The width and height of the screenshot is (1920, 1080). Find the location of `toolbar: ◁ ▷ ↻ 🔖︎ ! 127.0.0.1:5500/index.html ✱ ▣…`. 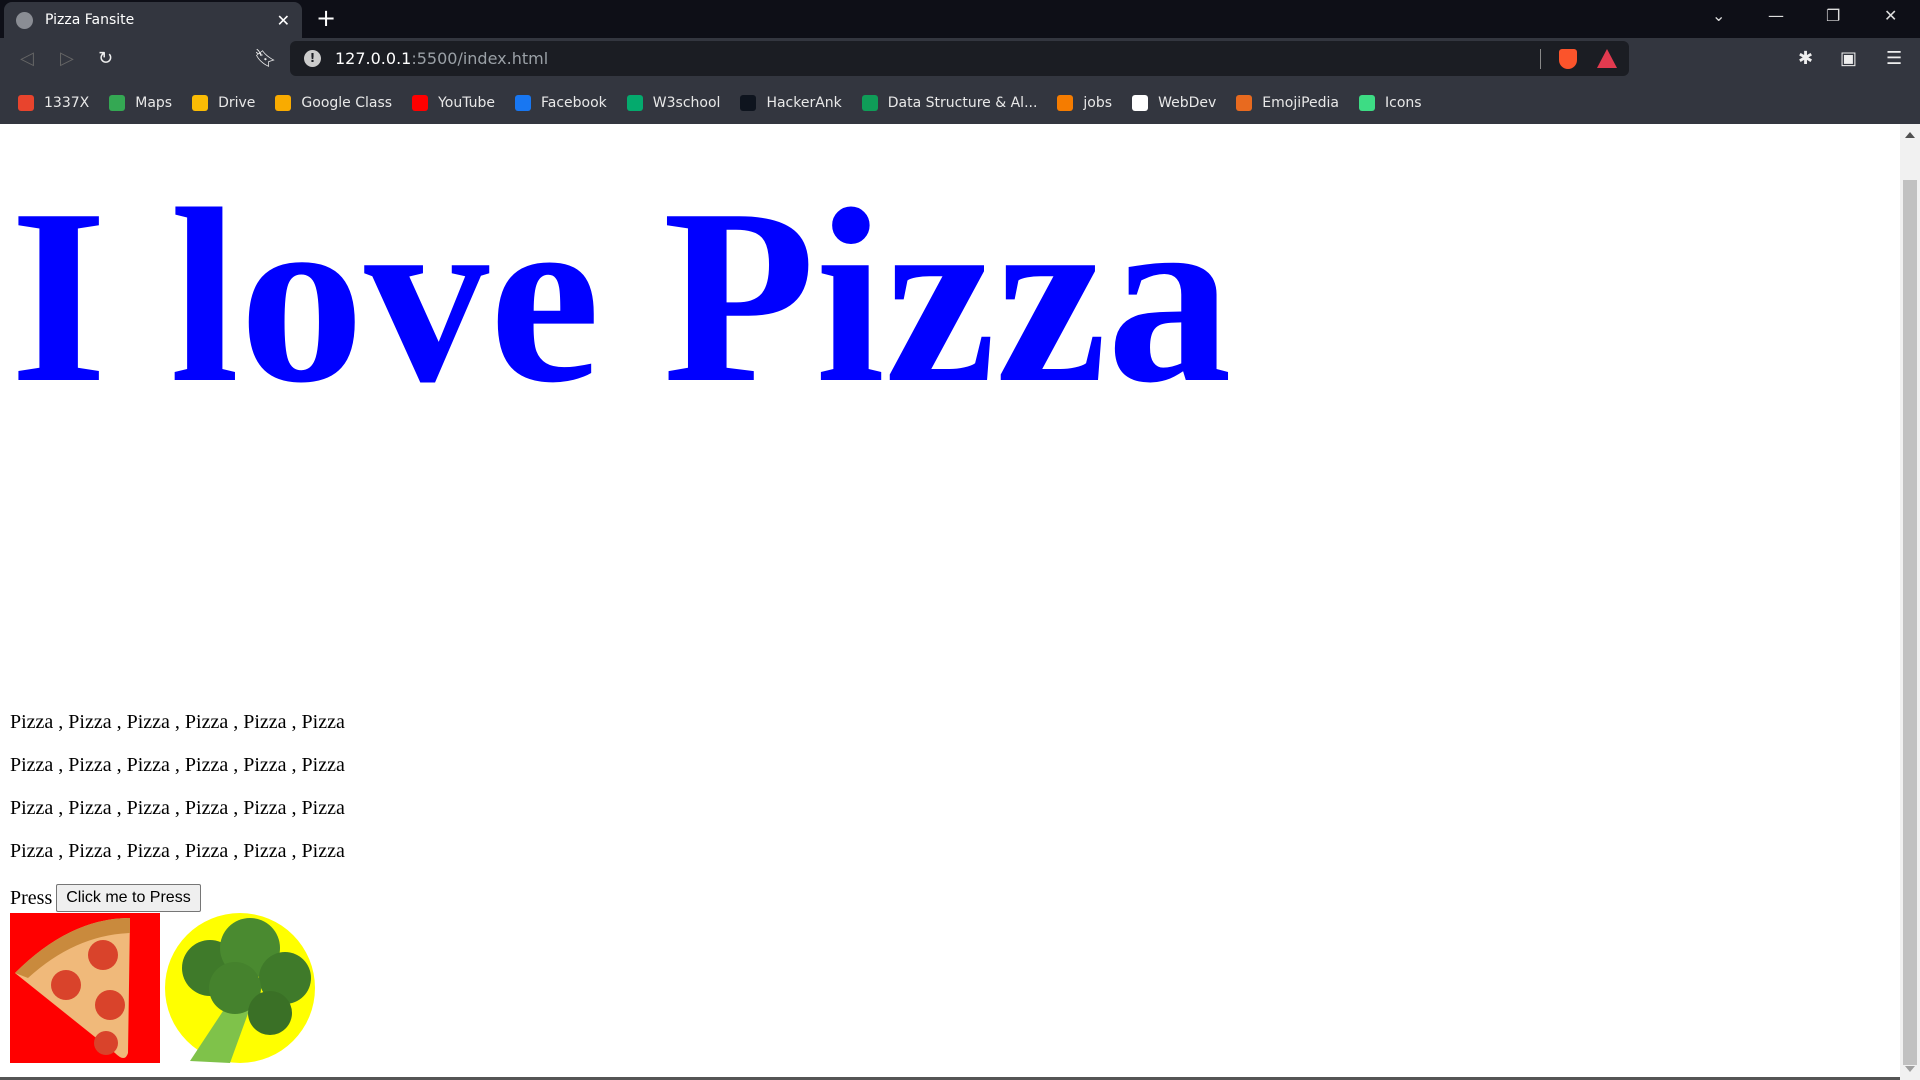

toolbar: ◁ ▷ ↻ 🔖︎ ! 127.0.0.1:5500/index.html ✱ ▣… is located at coordinates (960, 59).